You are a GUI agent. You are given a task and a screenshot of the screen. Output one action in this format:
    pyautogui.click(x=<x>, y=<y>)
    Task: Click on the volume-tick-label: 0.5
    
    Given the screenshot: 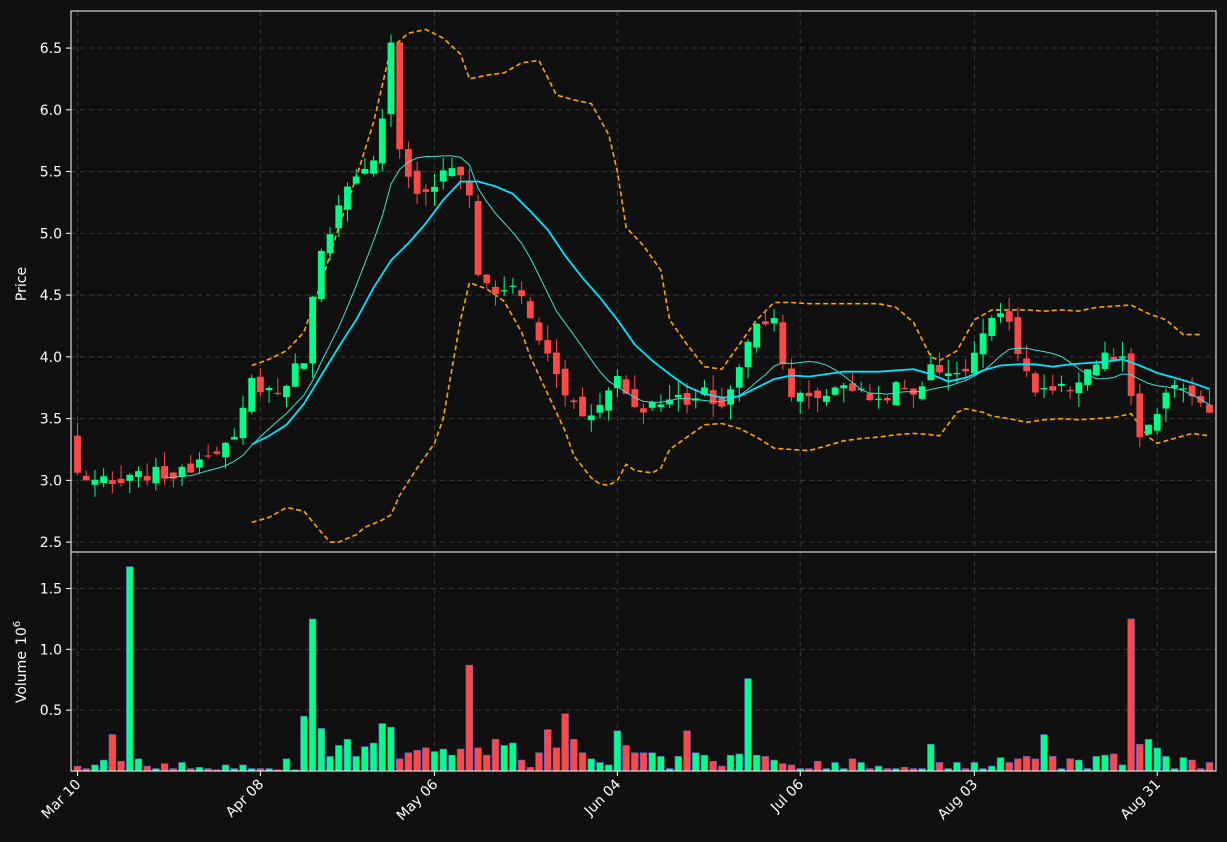 What is the action you would take?
    pyautogui.click(x=51, y=711)
    